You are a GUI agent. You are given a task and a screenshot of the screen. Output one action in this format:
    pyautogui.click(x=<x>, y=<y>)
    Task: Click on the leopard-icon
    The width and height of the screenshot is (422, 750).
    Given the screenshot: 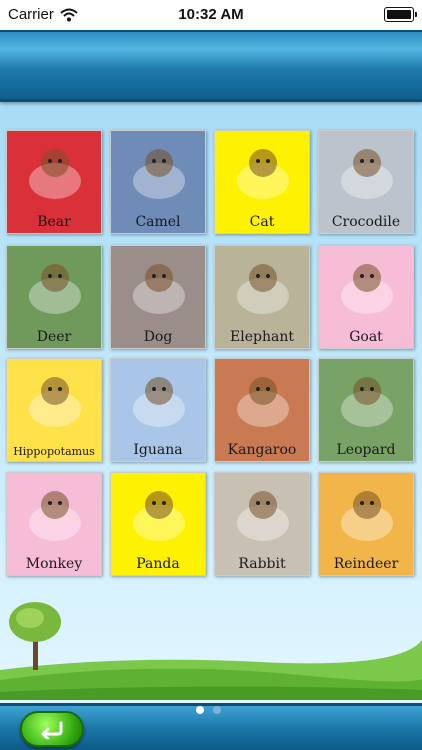 What is the action you would take?
    pyautogui.click(x=367, y=402)
    